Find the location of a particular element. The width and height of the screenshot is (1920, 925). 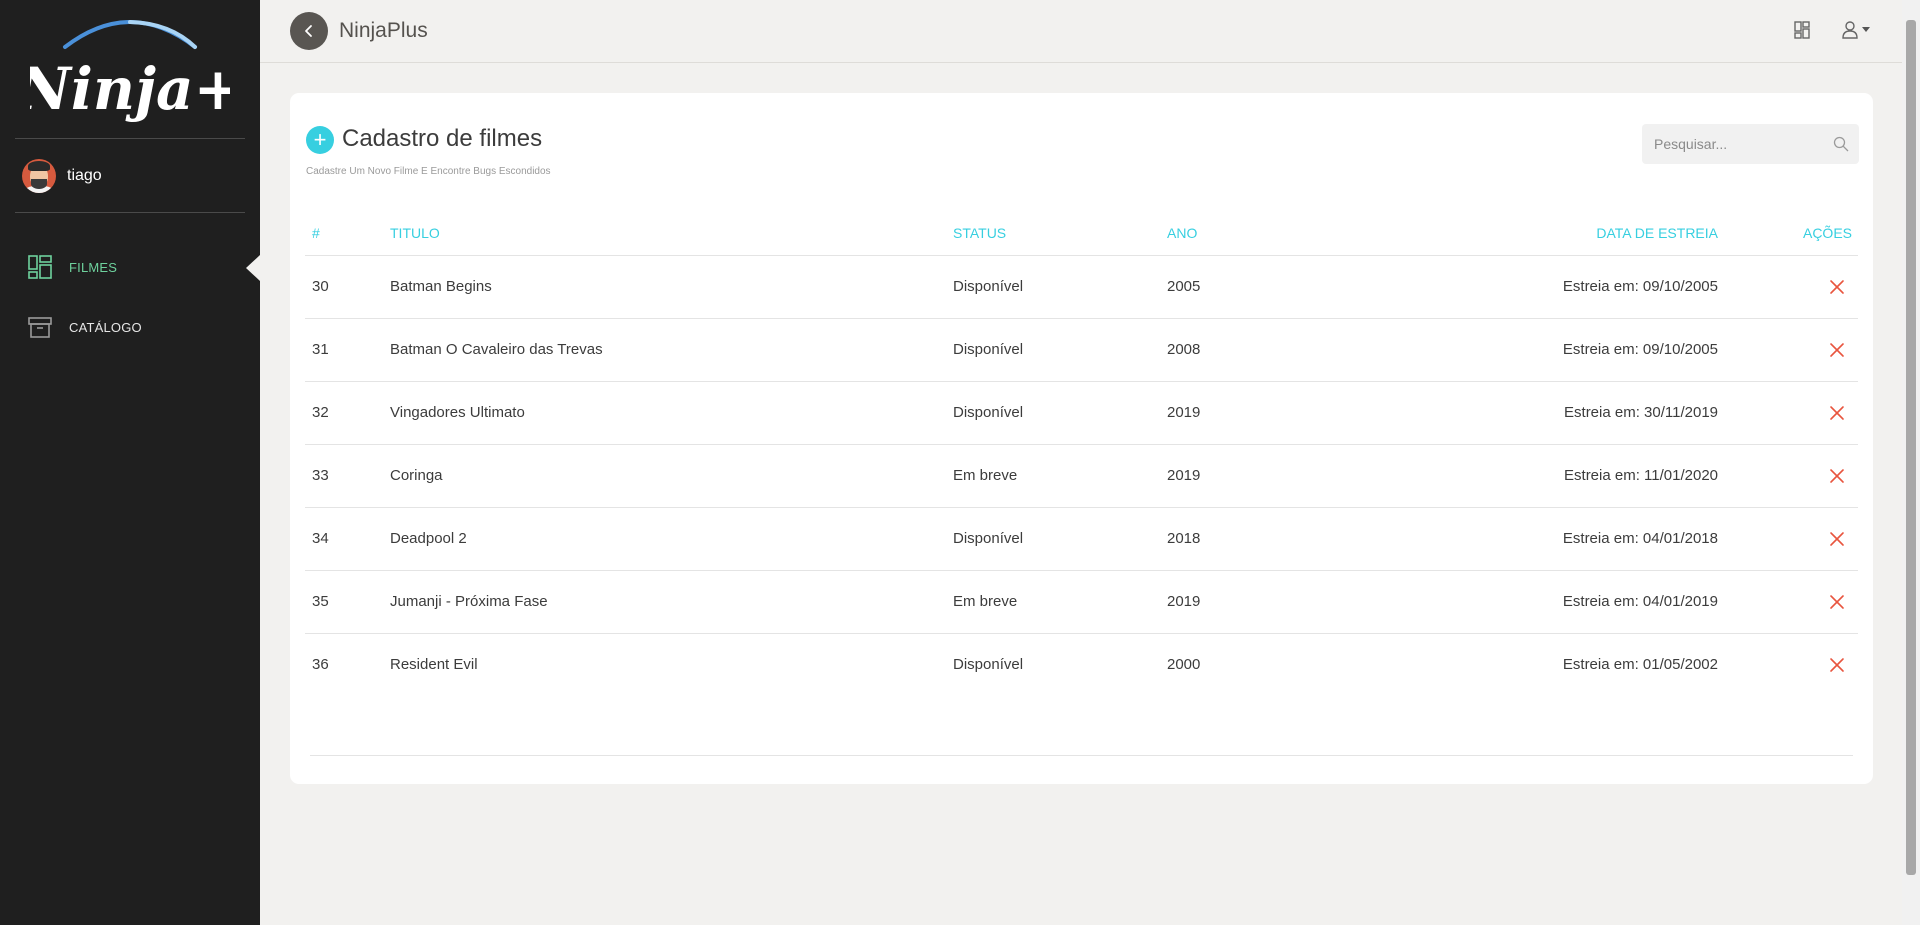

logo-text: Ninja+ is located at coordinates (130, 89).